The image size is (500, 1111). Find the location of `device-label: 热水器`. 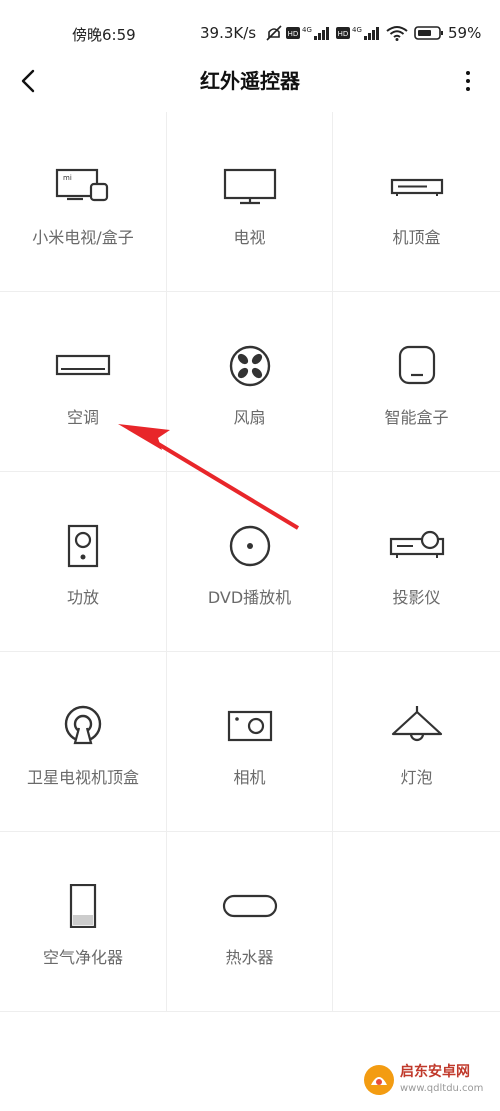

device-label: 热水器 is located at coordinates (249, 957).